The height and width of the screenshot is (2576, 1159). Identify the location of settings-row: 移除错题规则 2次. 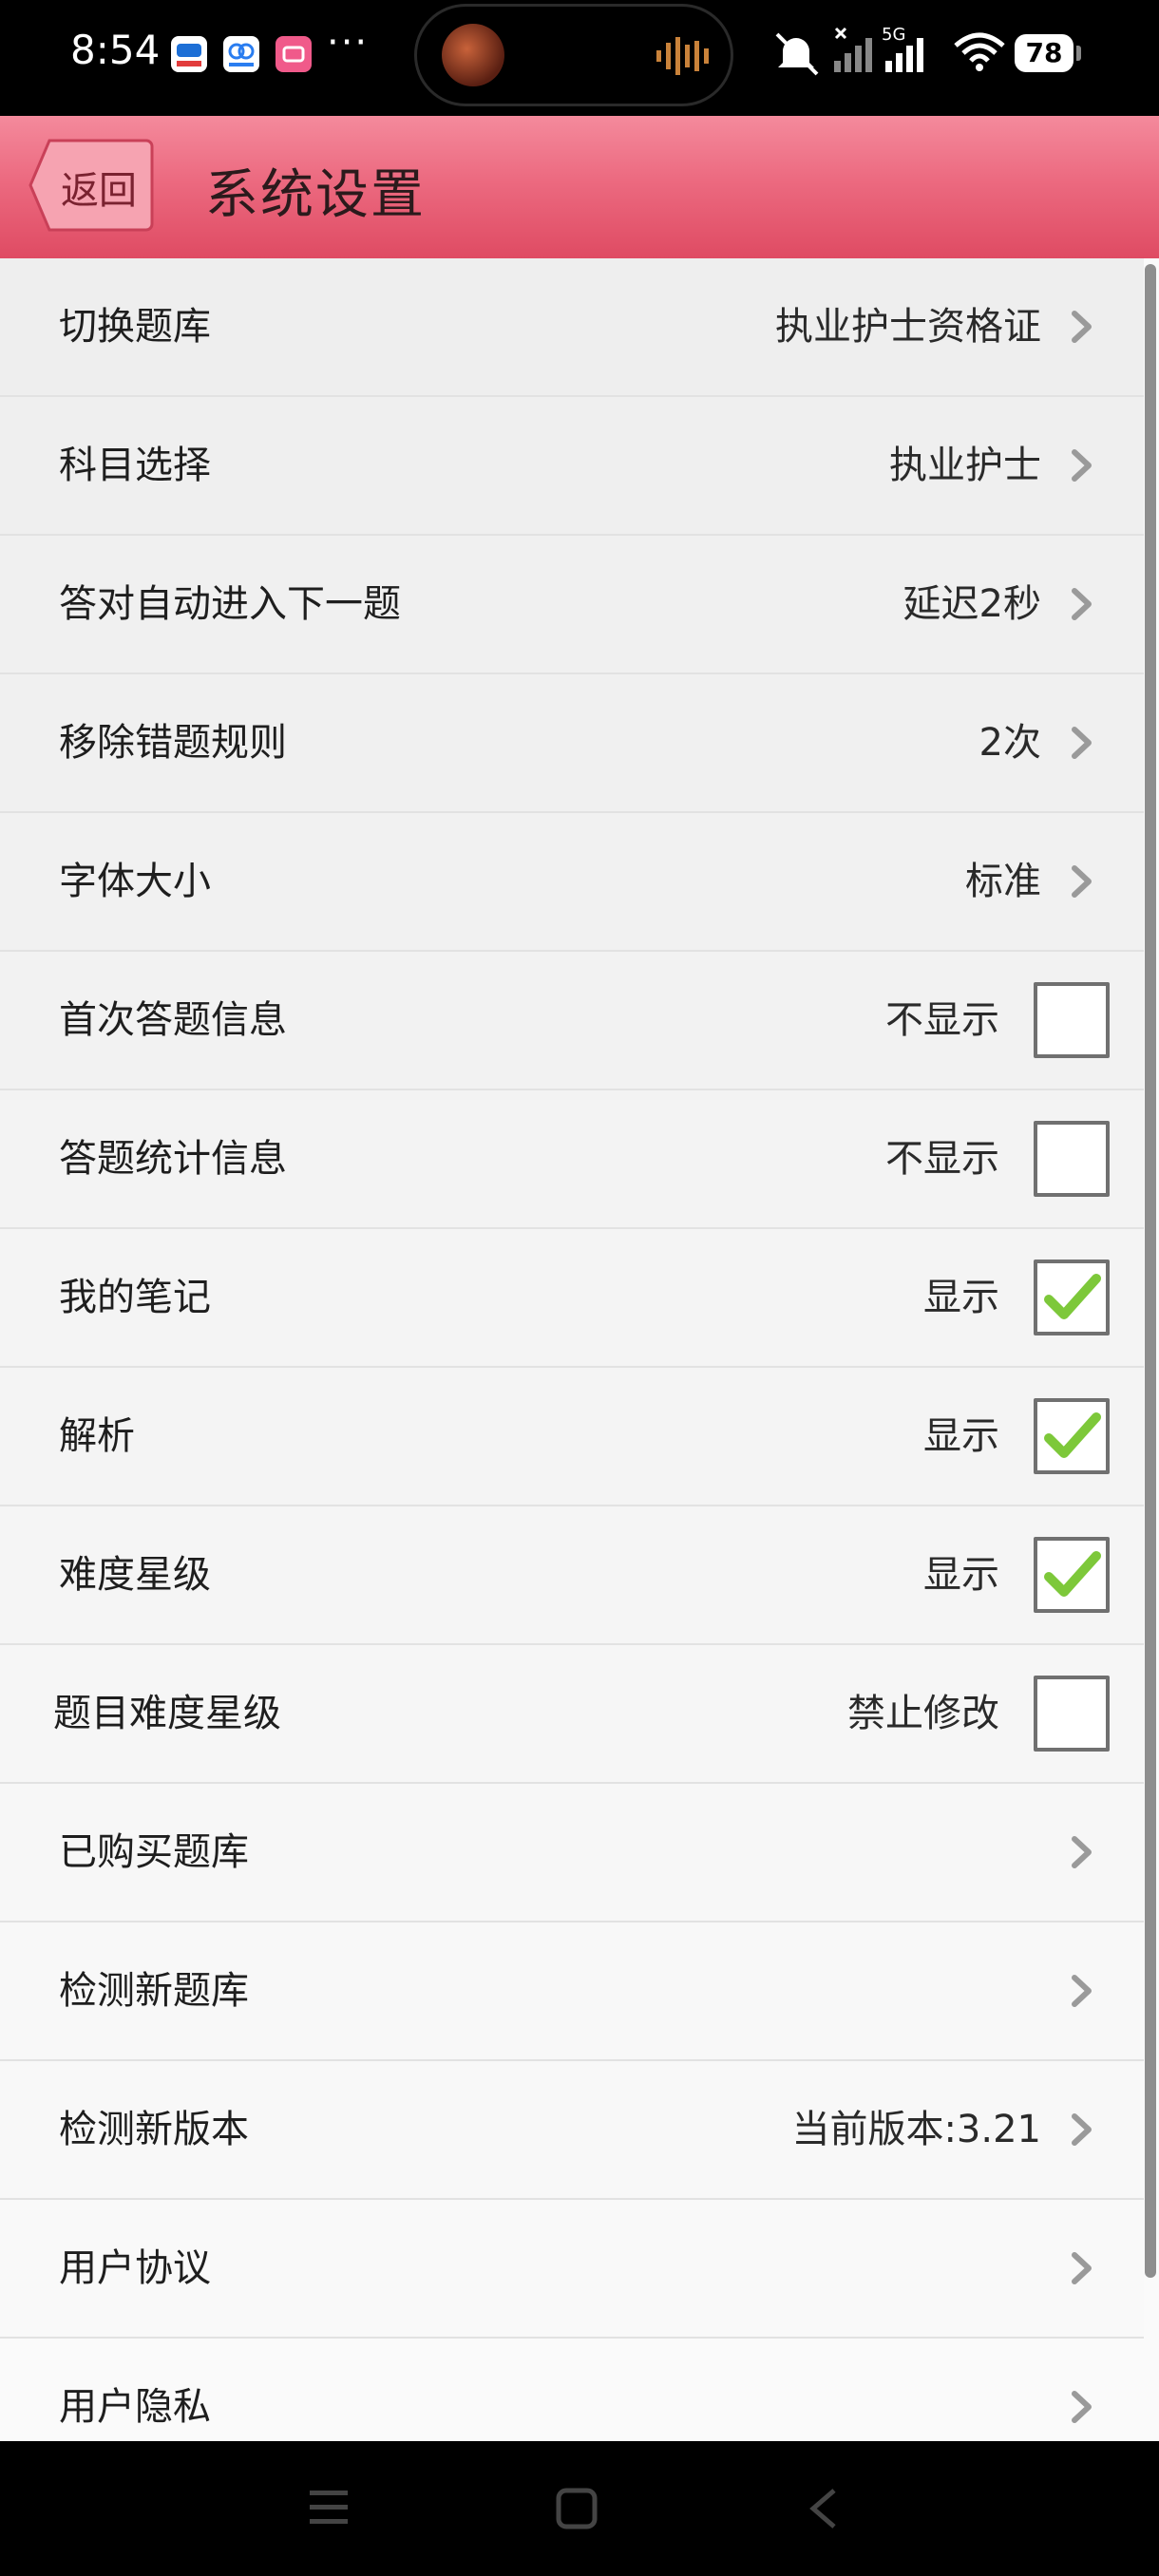
(572, 743).